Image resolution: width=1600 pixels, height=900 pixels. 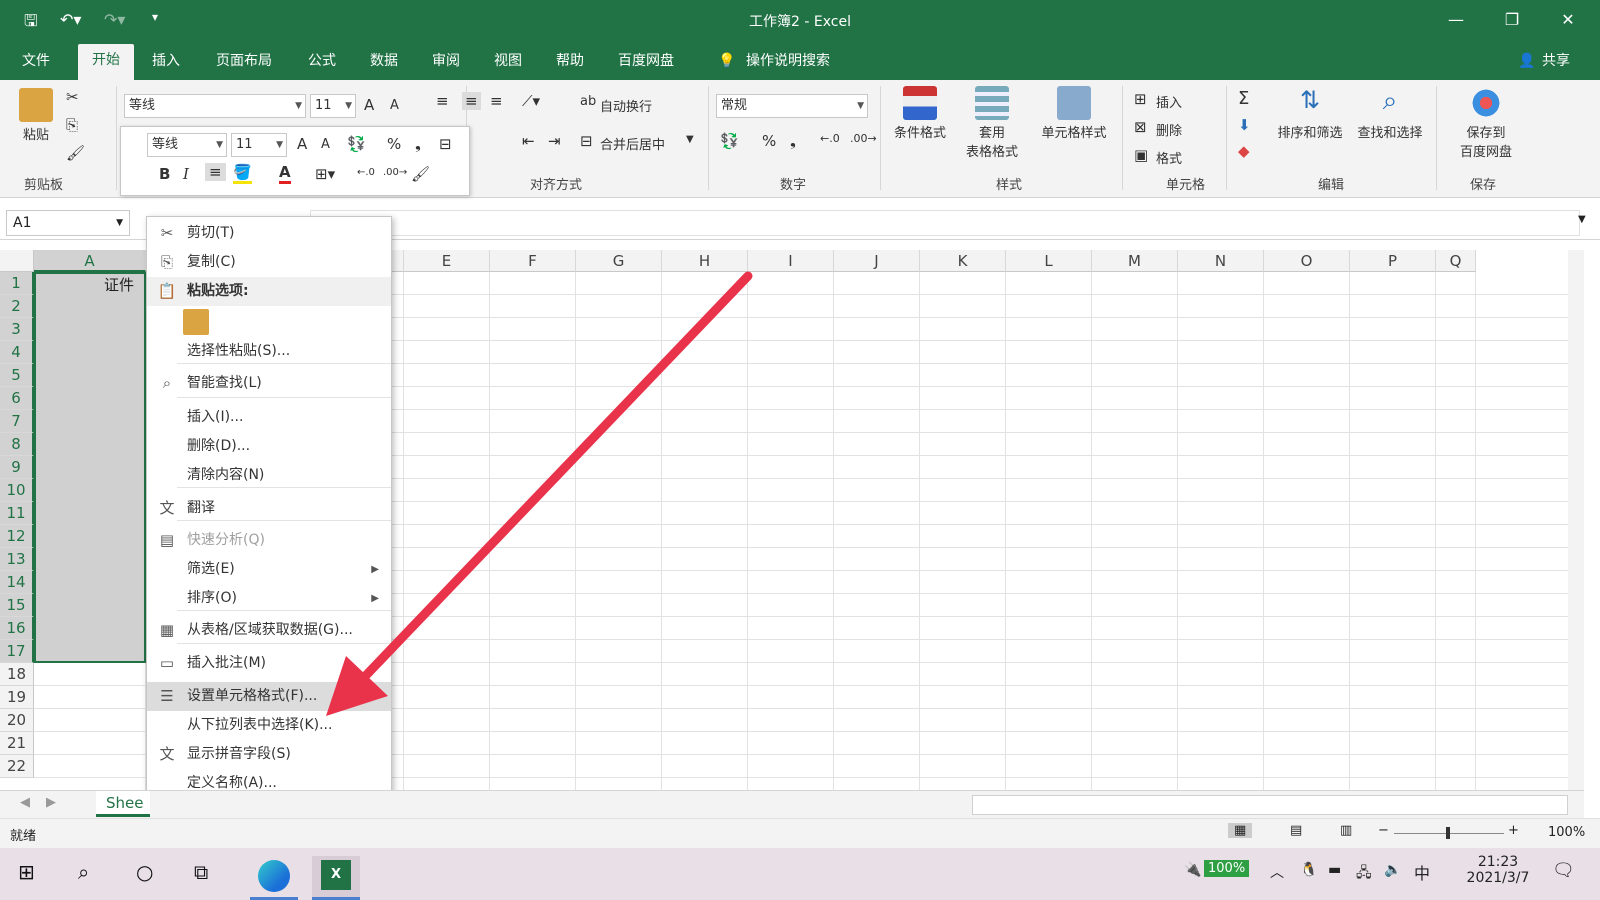 What do you see at coordinates (1422, 872) in the screenshot?
I see `ime-indicator: 中` at bounding box center [1422, 872].